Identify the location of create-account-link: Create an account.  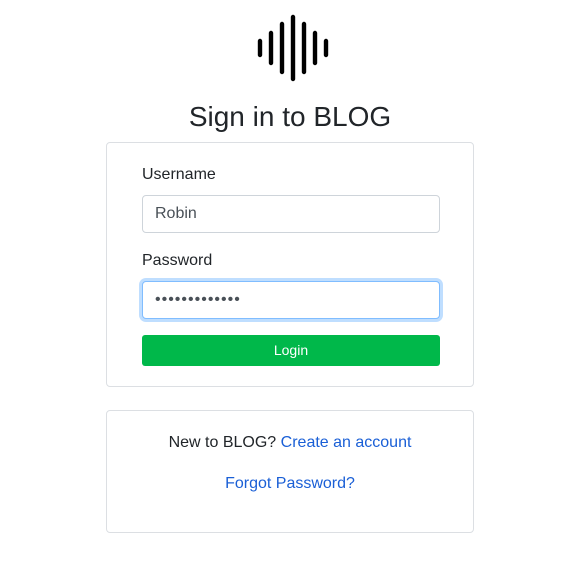
(346, 442).